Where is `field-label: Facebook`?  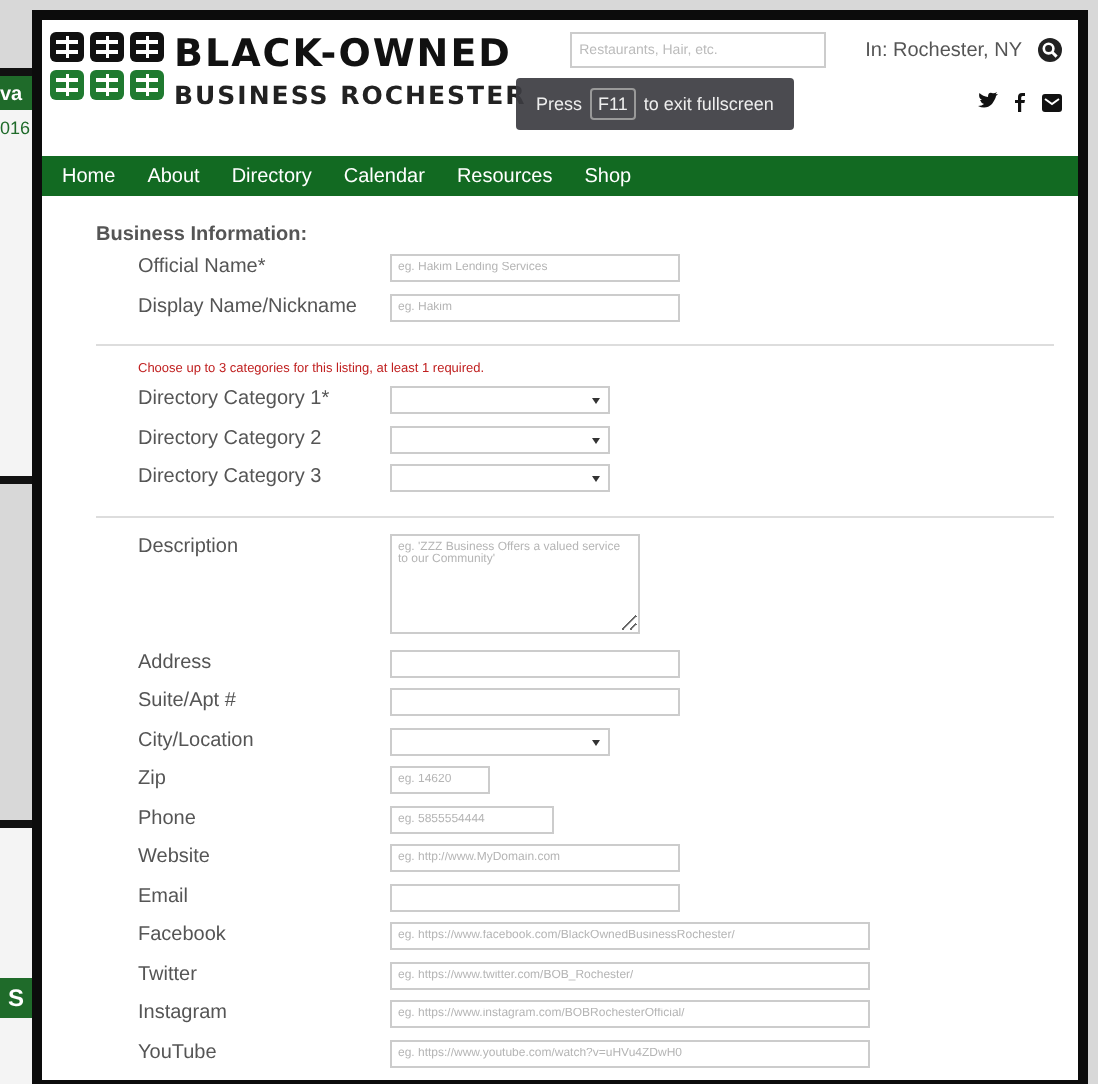
field-label: Facebook is located at coordinates (183, 936).